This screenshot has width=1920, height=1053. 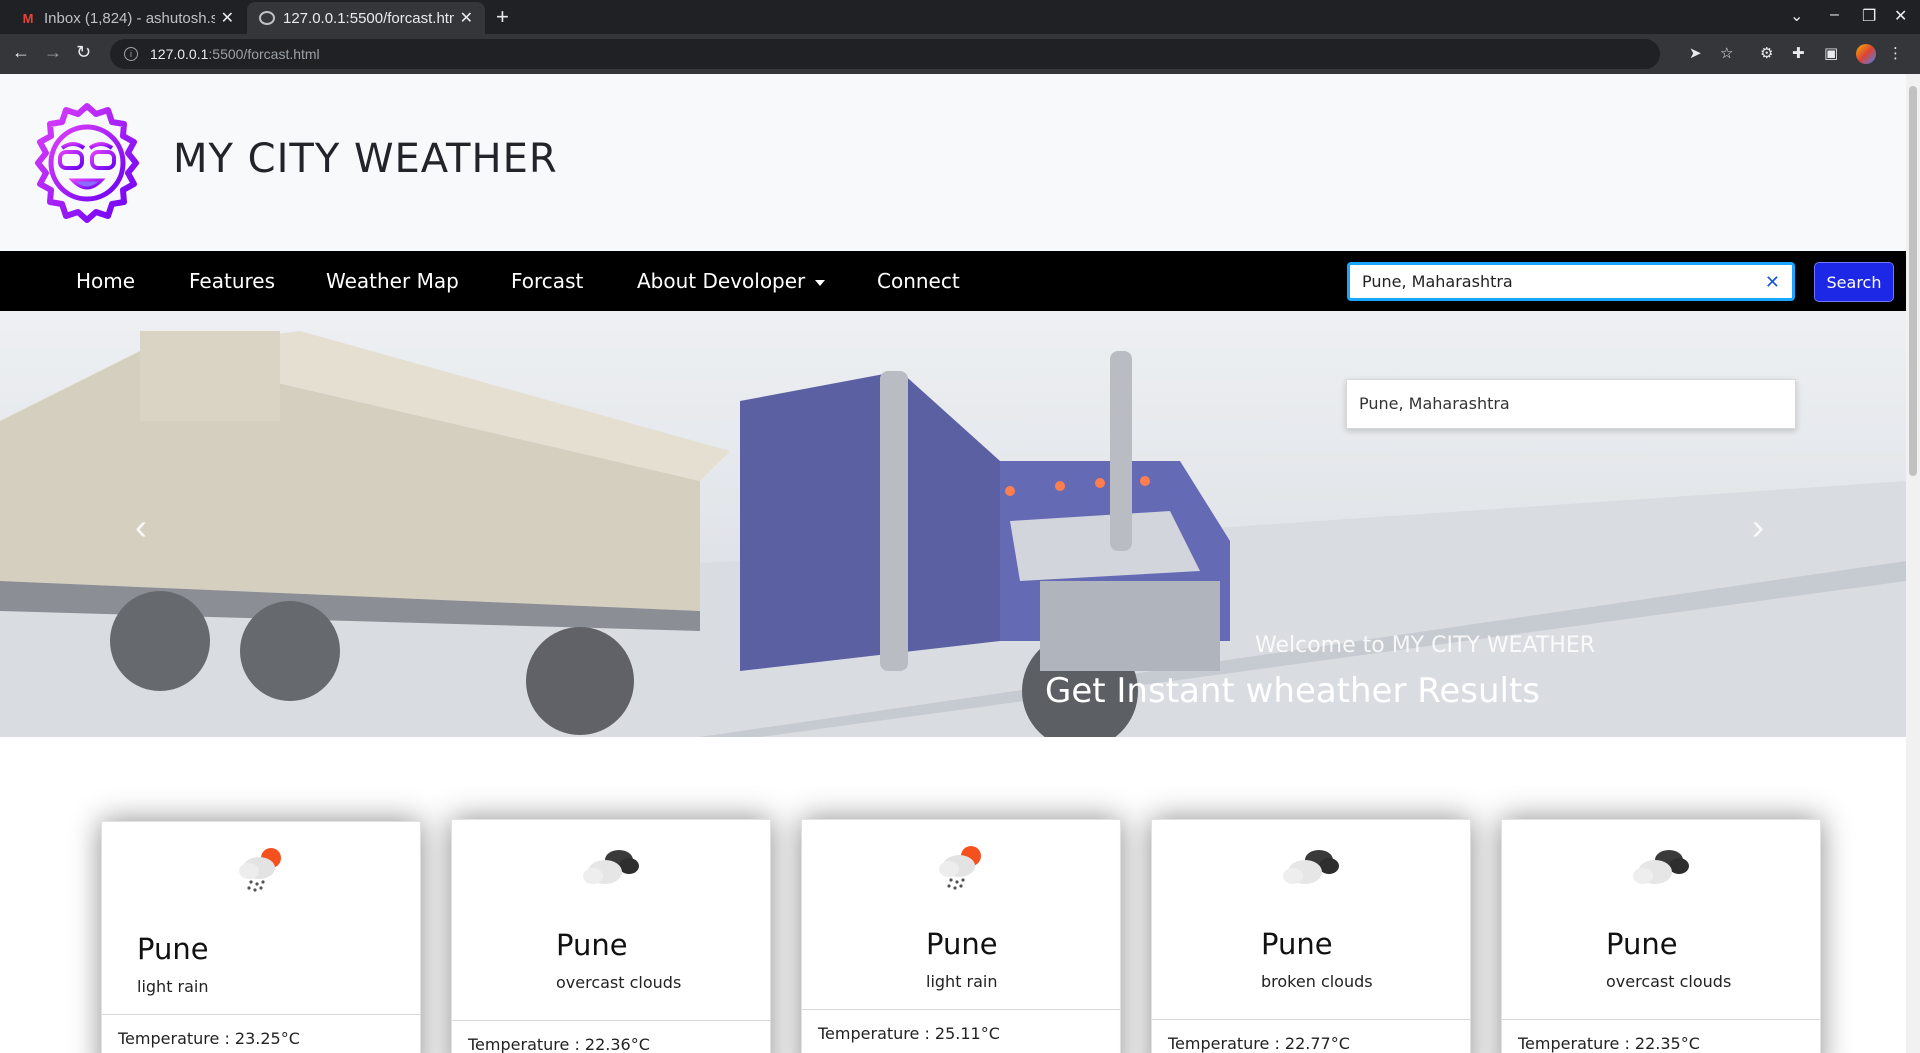 I want to click on page-scrollbar, so click(x=1913, y=563).